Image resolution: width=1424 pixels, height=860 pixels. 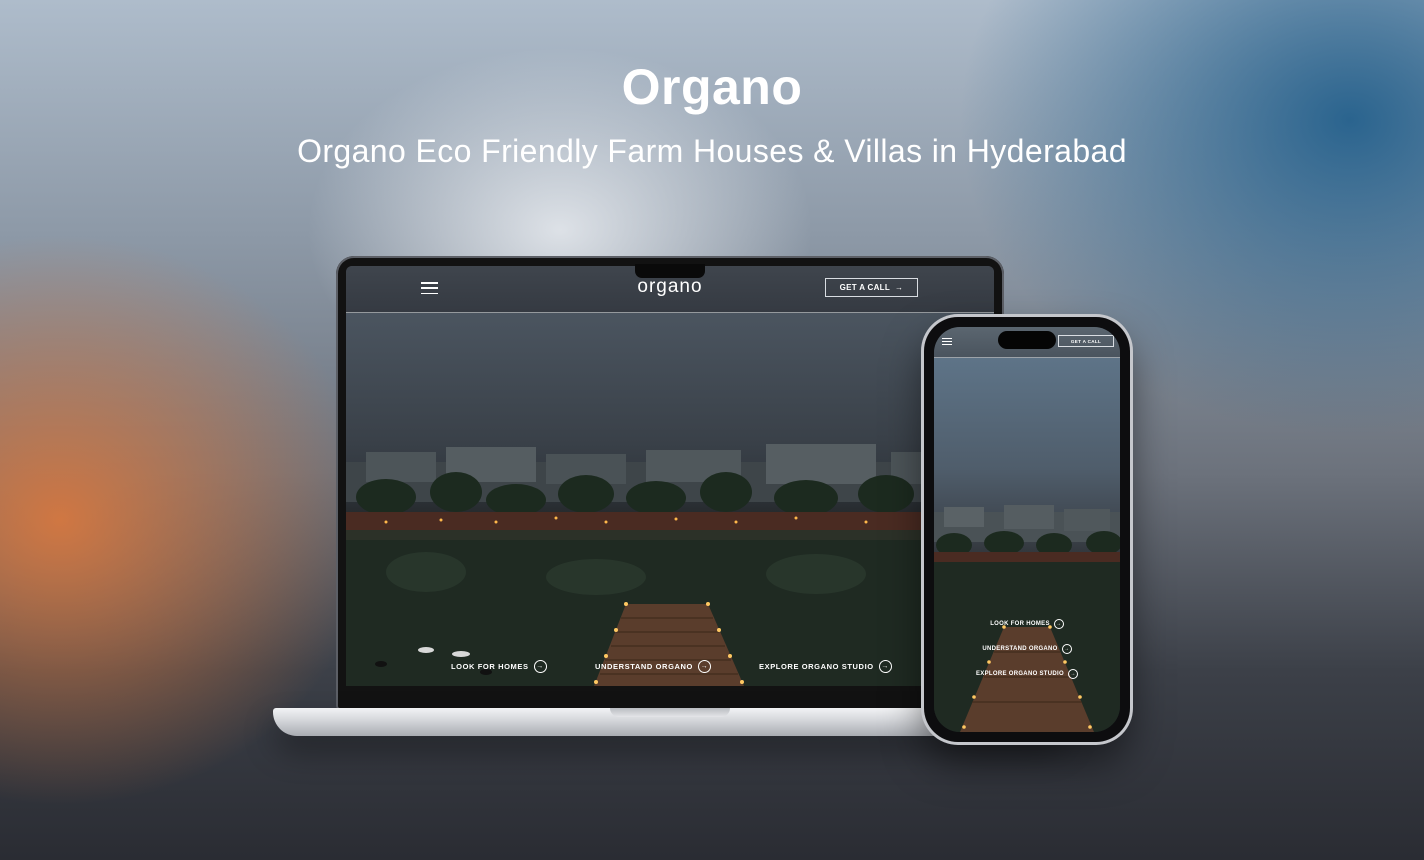 I want to click on cta-look-for-homes: LOOK FOR HOMES →, so click(x=499, y=666).